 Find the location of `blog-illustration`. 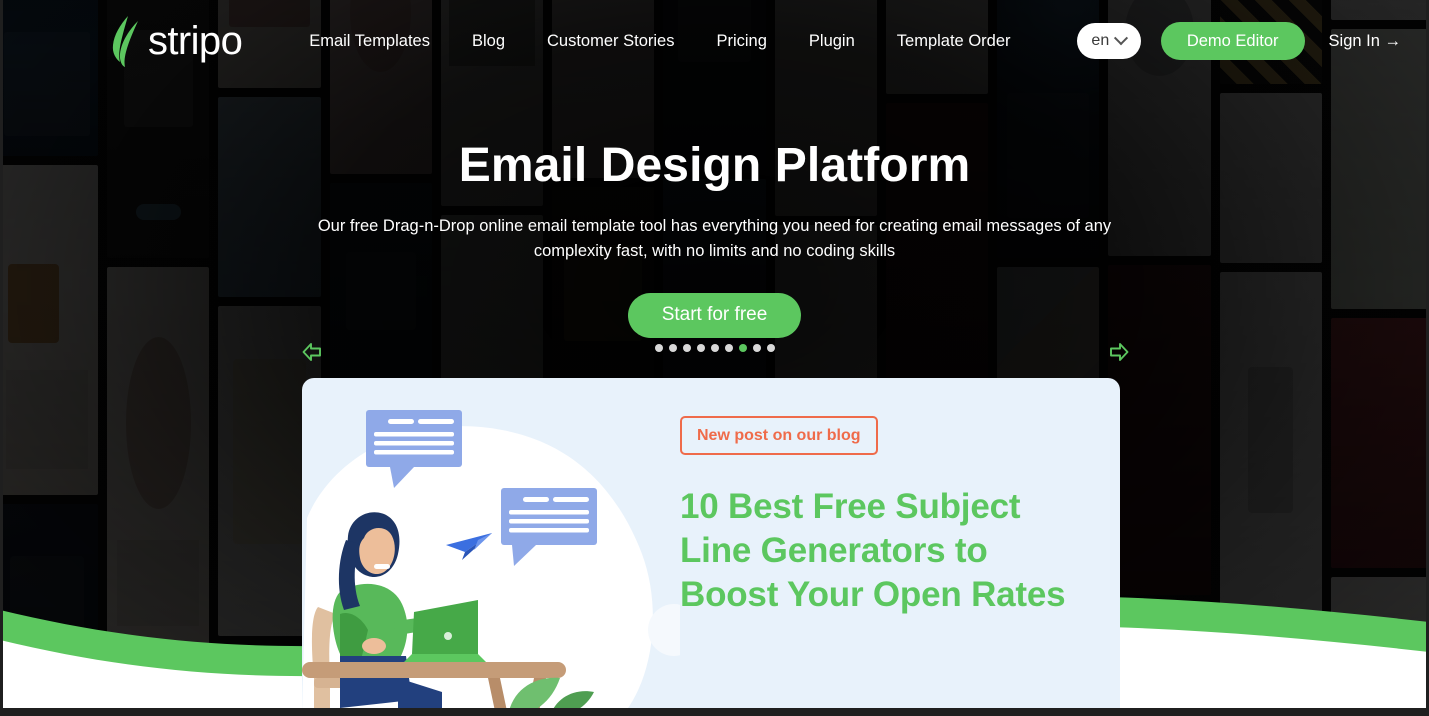

blog-illustration is located at coordinates (501, 547).